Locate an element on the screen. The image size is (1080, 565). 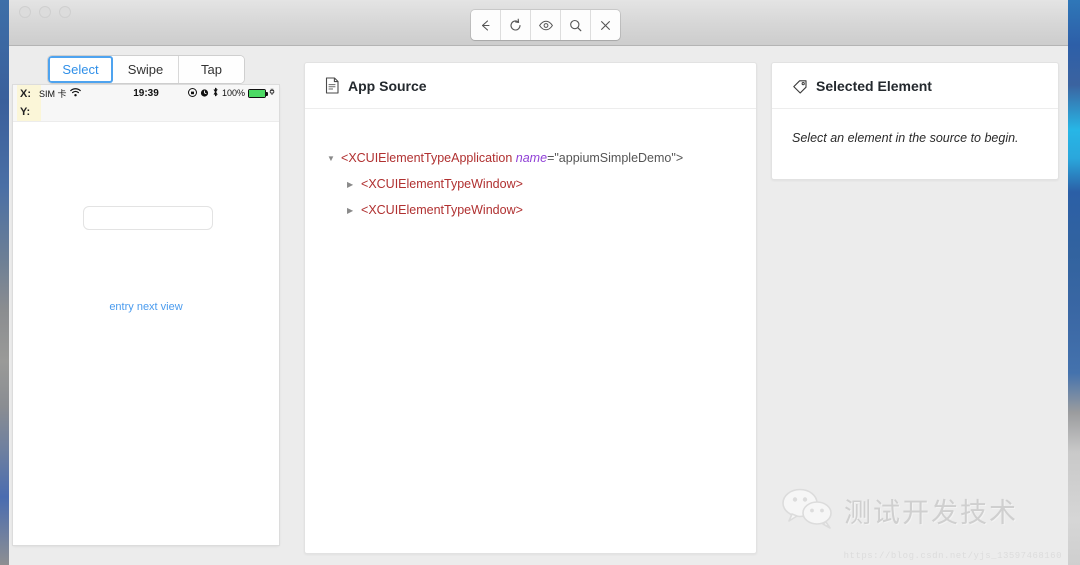
battery-percent-label: 100% is located at coordinates (233, 93).